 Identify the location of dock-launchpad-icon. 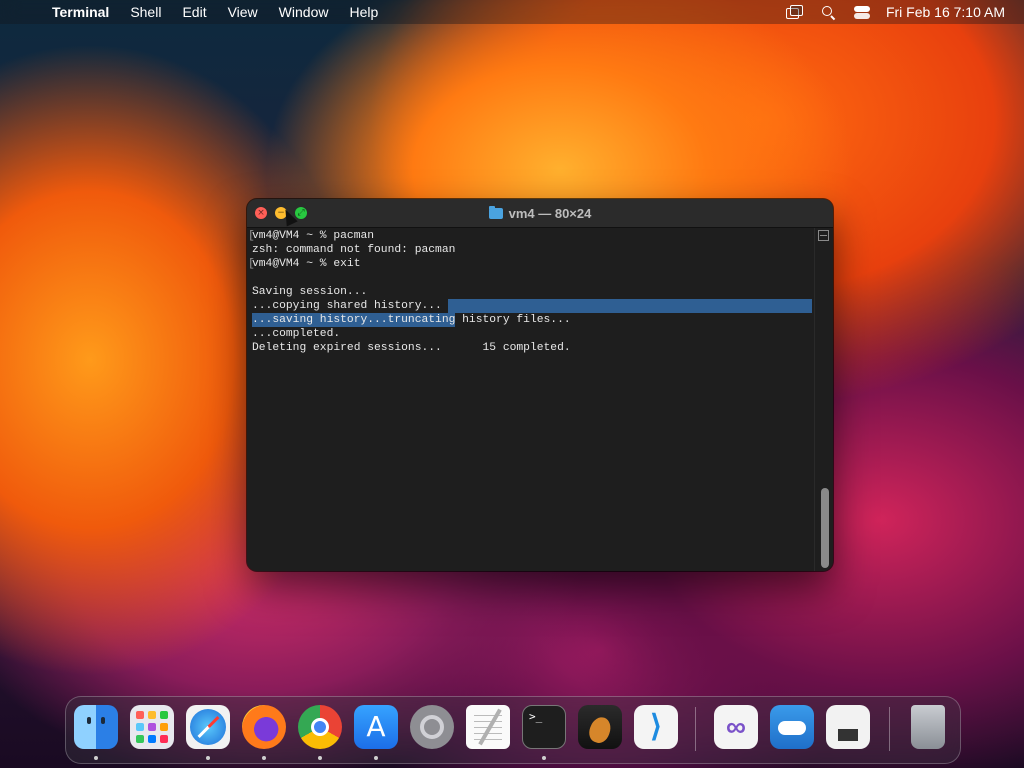
(152, 727).